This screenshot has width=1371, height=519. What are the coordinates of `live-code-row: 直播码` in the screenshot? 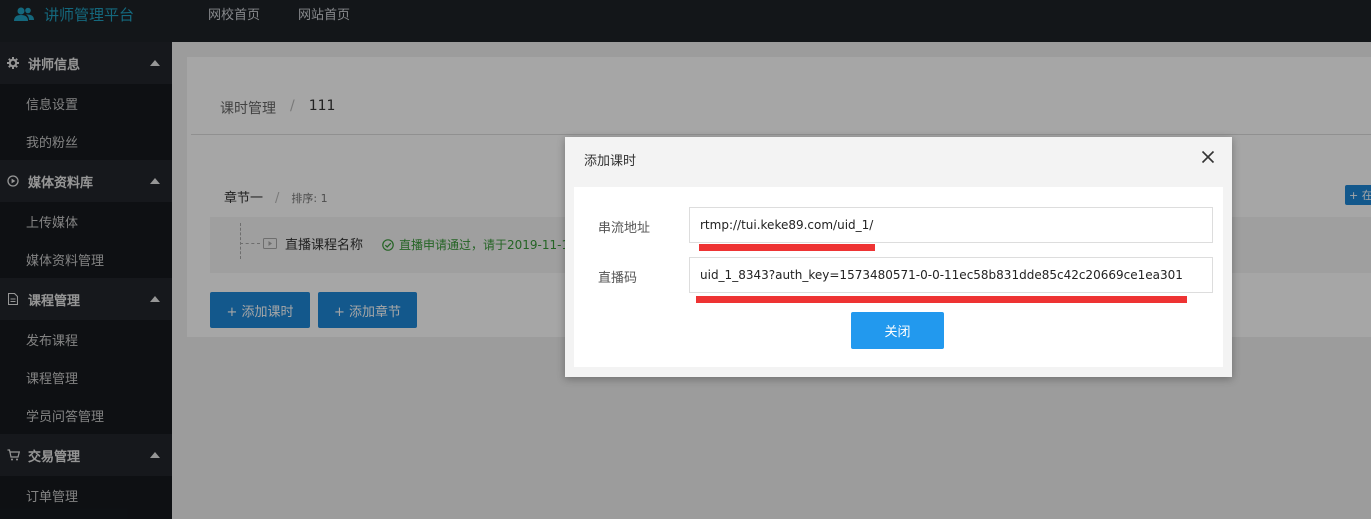 It's located at (898, 275).